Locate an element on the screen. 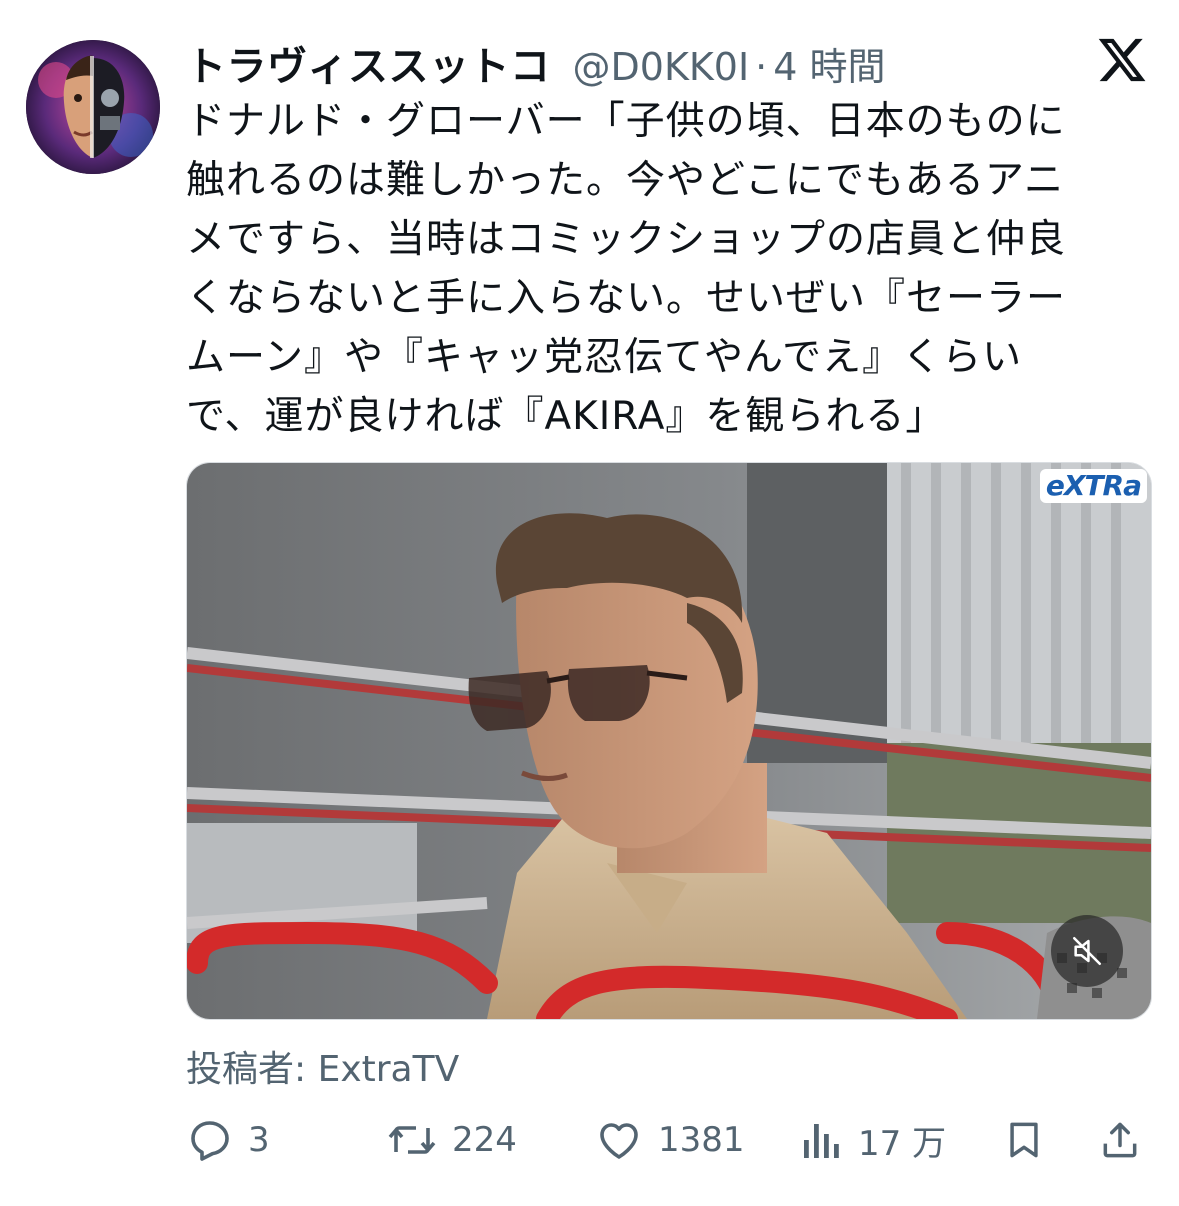 This screenshot has height=1206, width=1179. share-button is located at coordinates (1120, 1140).